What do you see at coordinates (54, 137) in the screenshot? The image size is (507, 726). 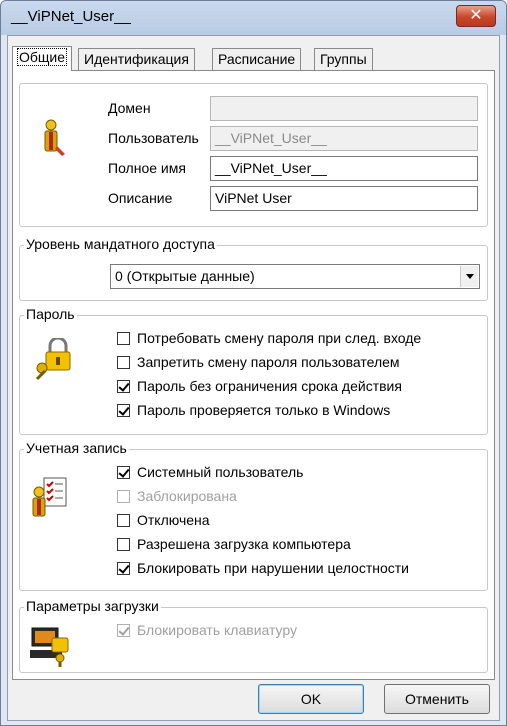 I see `user-icon` at bounding box center [54, 137].